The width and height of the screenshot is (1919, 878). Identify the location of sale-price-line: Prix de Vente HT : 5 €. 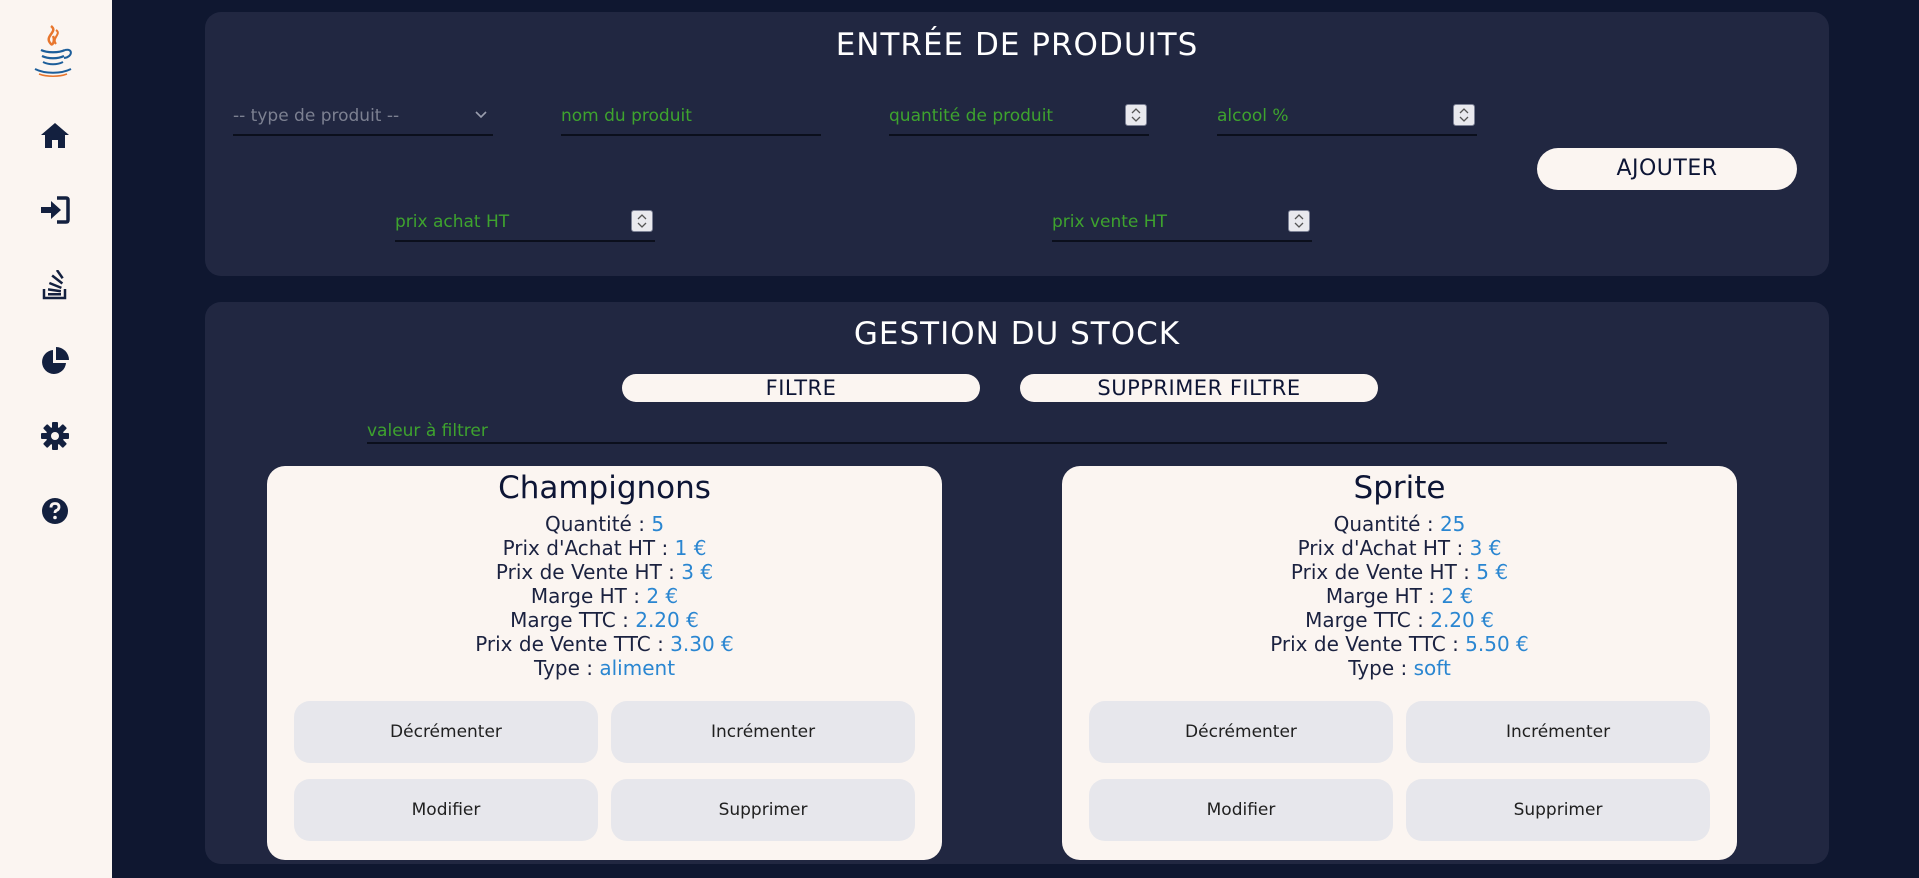
(1399, 572).